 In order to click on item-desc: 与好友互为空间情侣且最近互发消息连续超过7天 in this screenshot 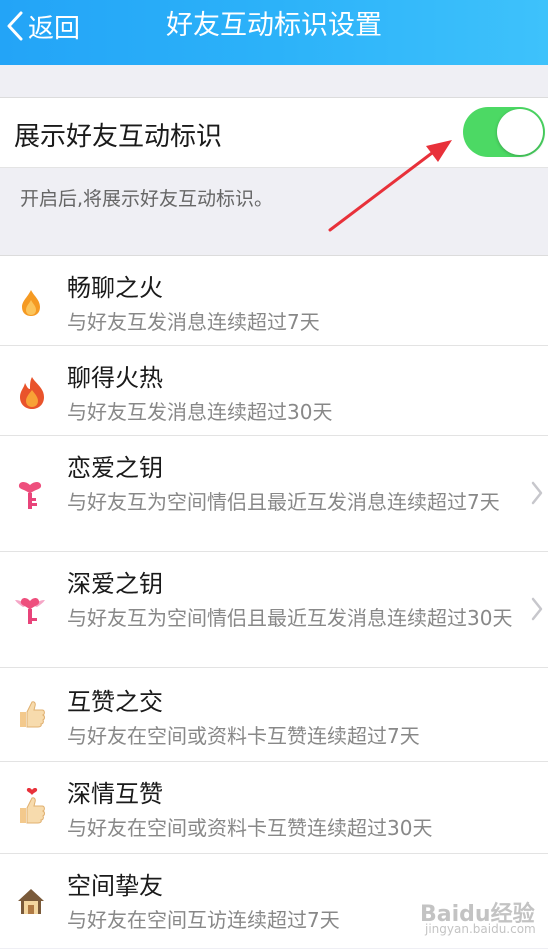, I will do `click(283, 502)`.